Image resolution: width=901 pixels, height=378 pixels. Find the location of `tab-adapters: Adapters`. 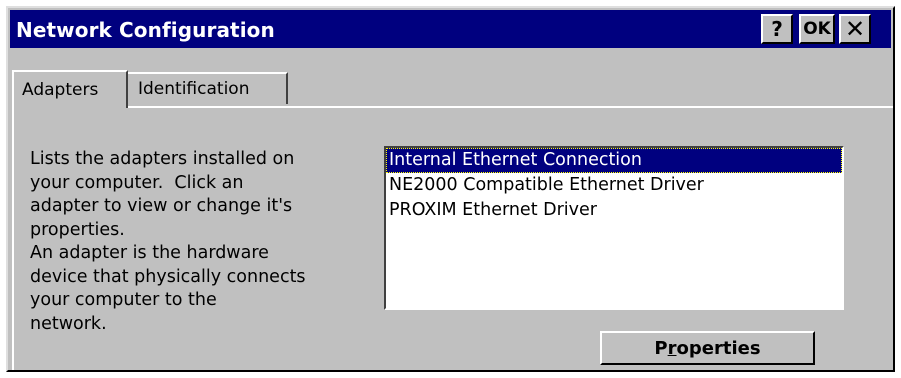

tab-adapters: Adapters is located at coordinates (70, 89).